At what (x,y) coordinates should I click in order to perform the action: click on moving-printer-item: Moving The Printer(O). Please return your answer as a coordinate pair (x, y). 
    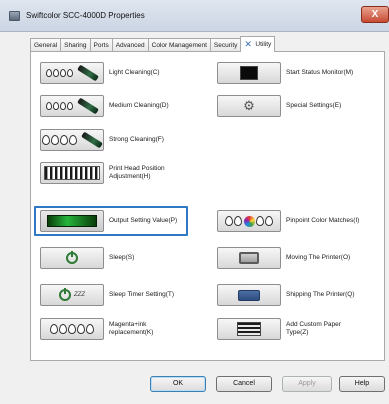
    Looking at the image, I should click on (283, 258).